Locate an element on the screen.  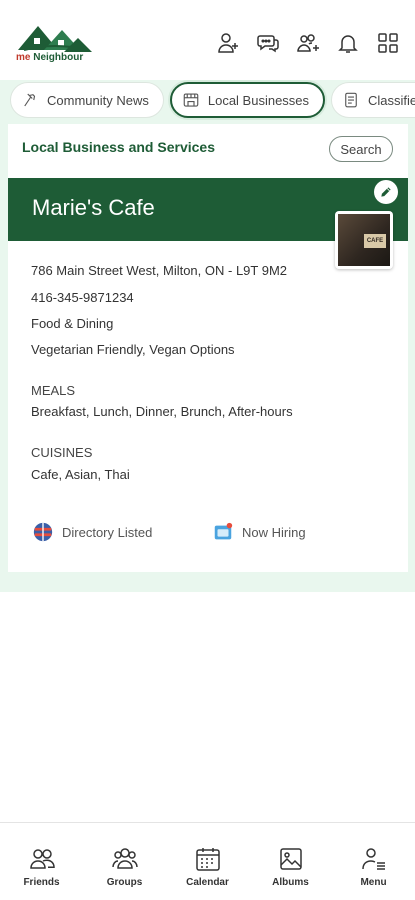
nav-friends: Friends is located at coordinates (41, 861).